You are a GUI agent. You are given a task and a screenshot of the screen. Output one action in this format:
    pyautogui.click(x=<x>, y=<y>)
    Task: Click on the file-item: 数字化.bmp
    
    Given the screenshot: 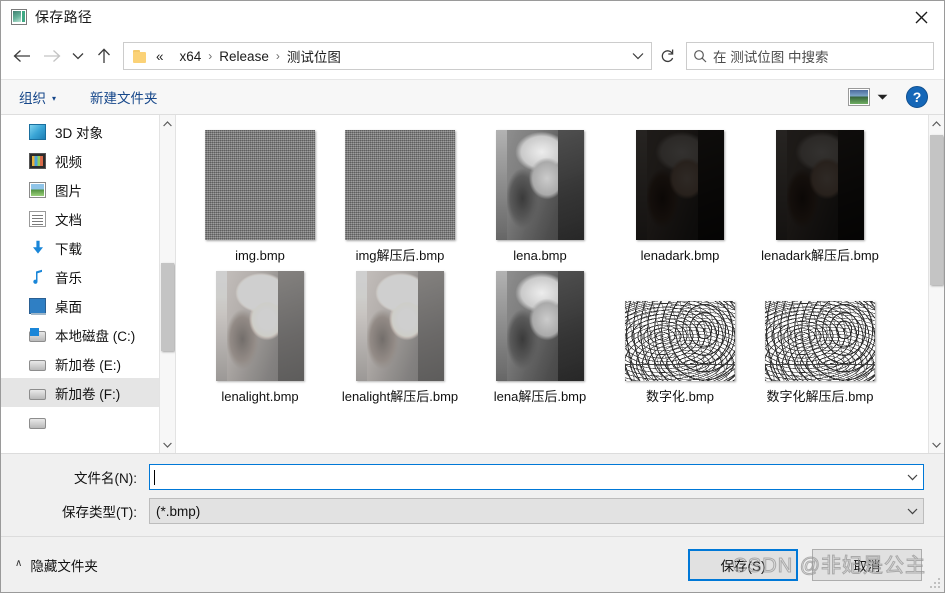 What is the action you would take?
    pyautogui.click(x=680, y=336)
    